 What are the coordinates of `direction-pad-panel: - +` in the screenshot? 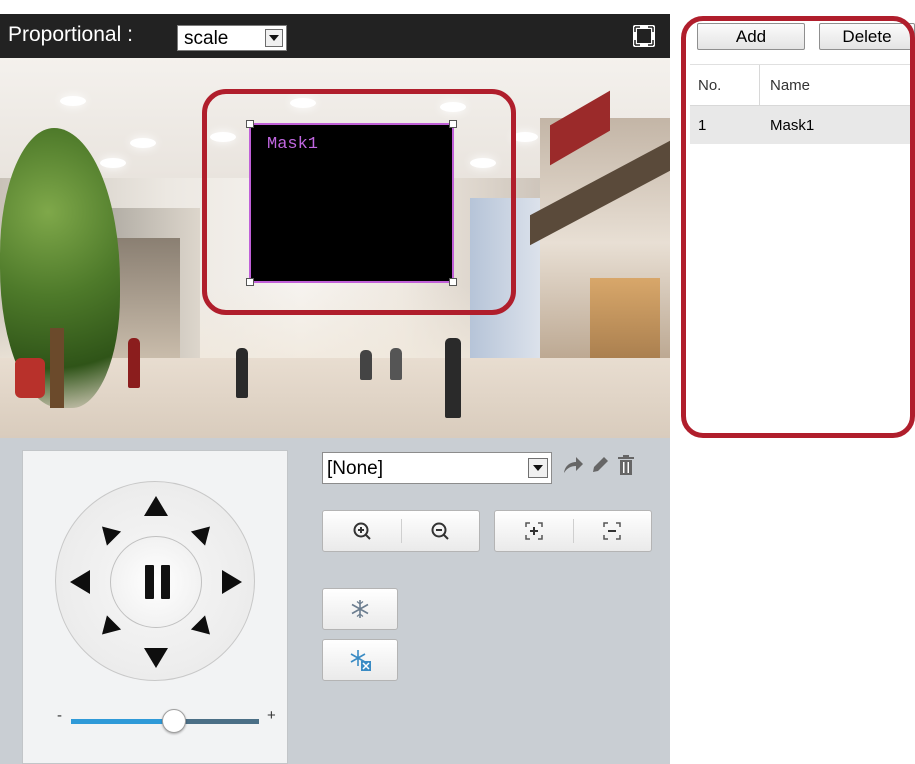 It's located at (155, 607).